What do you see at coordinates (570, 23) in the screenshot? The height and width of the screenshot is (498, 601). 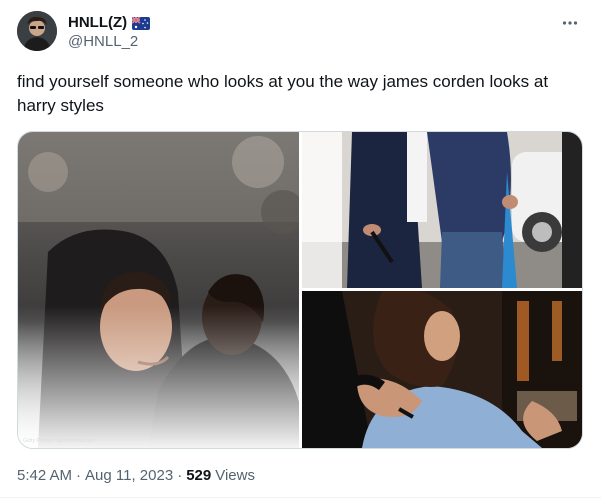 I see `more-options-icon` at bounding box center [570, 23].